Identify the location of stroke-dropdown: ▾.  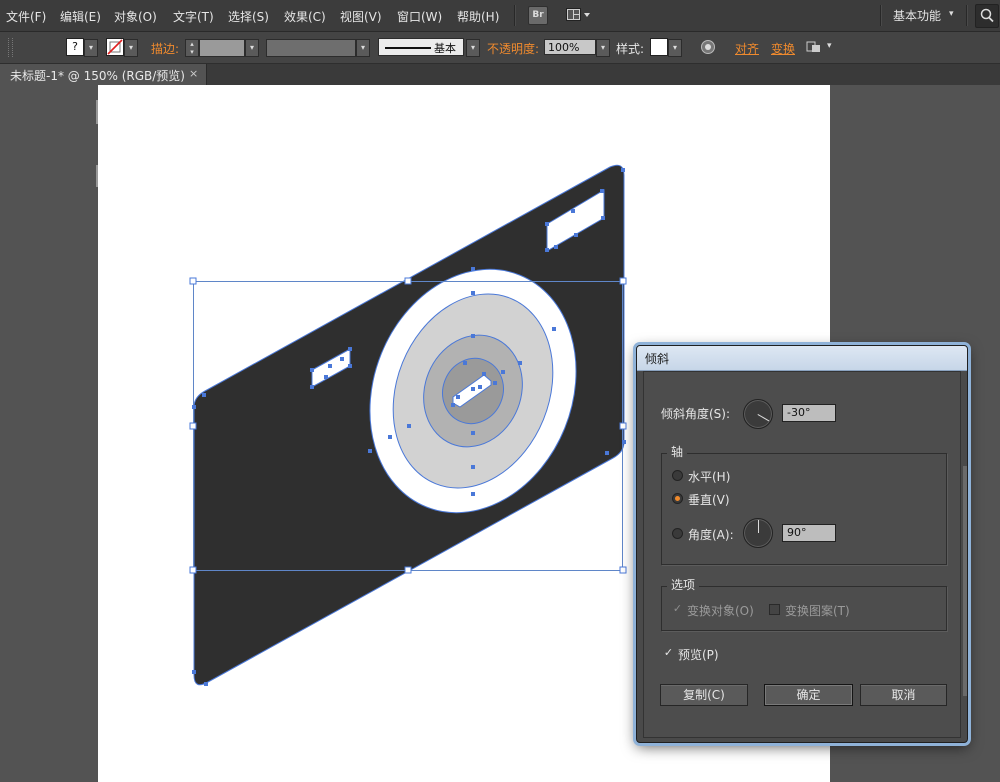
(131, 48).